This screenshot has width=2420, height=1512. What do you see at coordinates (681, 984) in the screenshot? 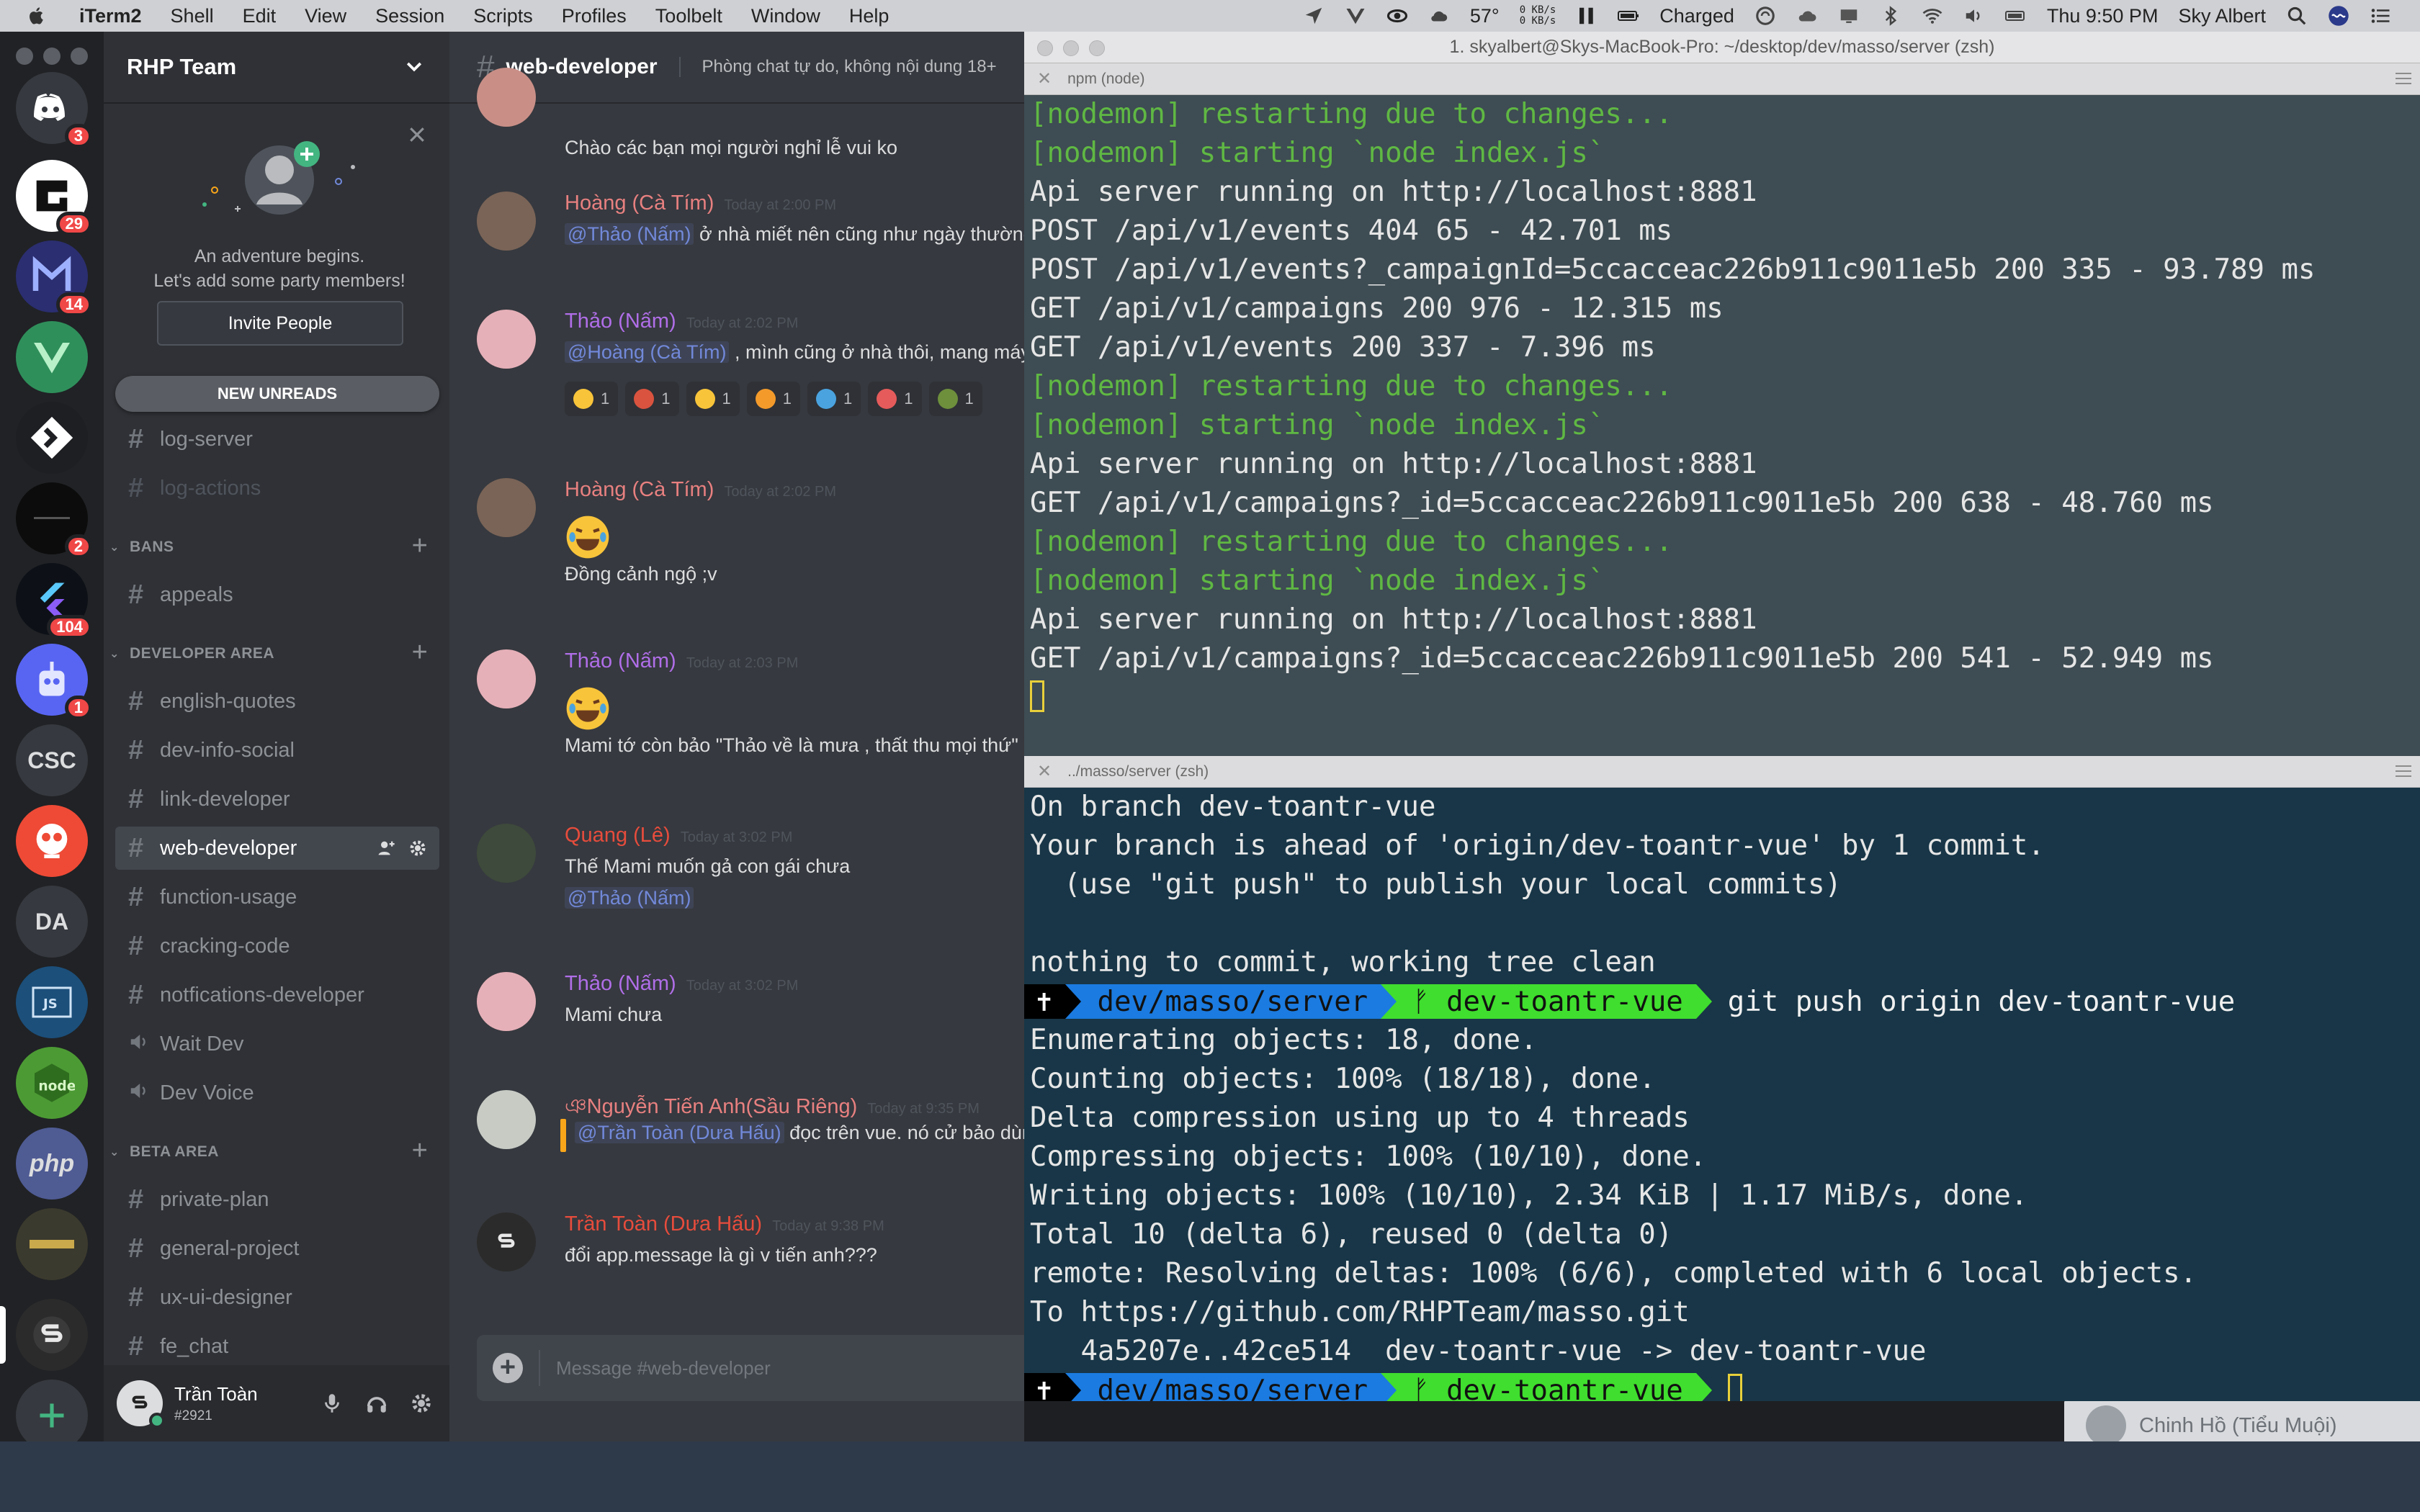
I see `message-author: Thảo (Nấm) Today at 3:02 PM` at bounding box center [681, 984].